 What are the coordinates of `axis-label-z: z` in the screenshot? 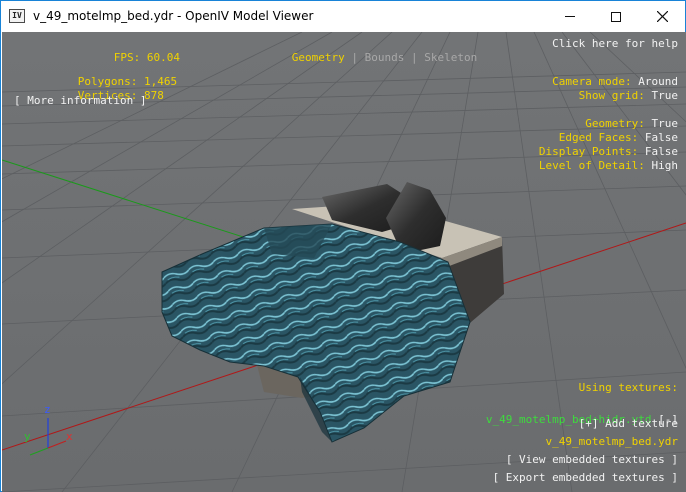 It's located at (47, 409).